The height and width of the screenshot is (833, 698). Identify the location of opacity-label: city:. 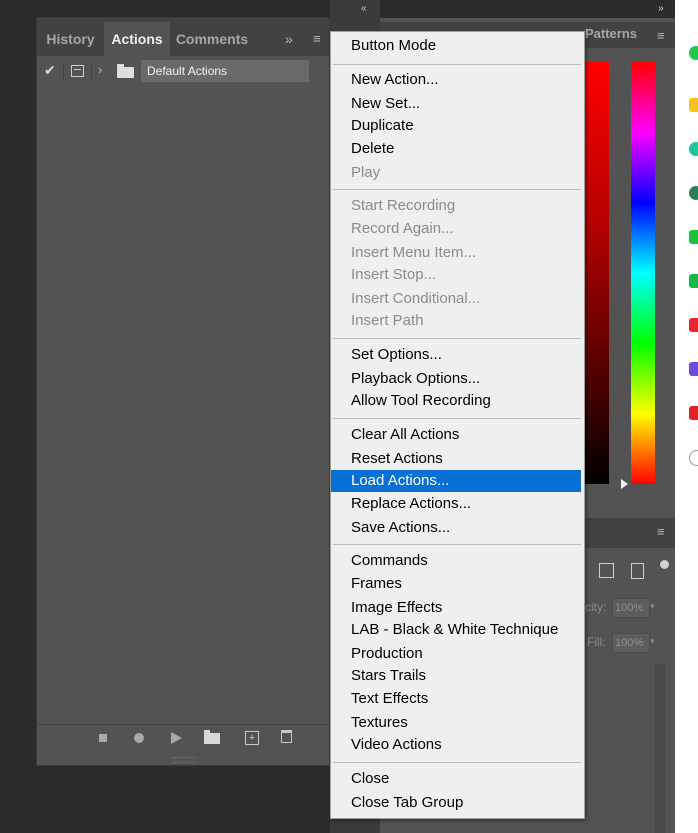
(596, 607).